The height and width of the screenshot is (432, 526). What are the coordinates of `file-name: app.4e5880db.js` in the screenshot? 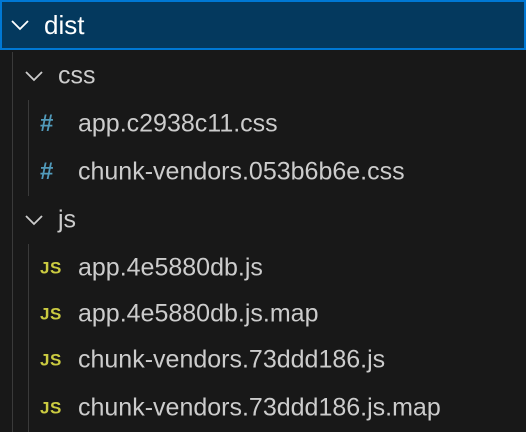 It's located at (170, 267).